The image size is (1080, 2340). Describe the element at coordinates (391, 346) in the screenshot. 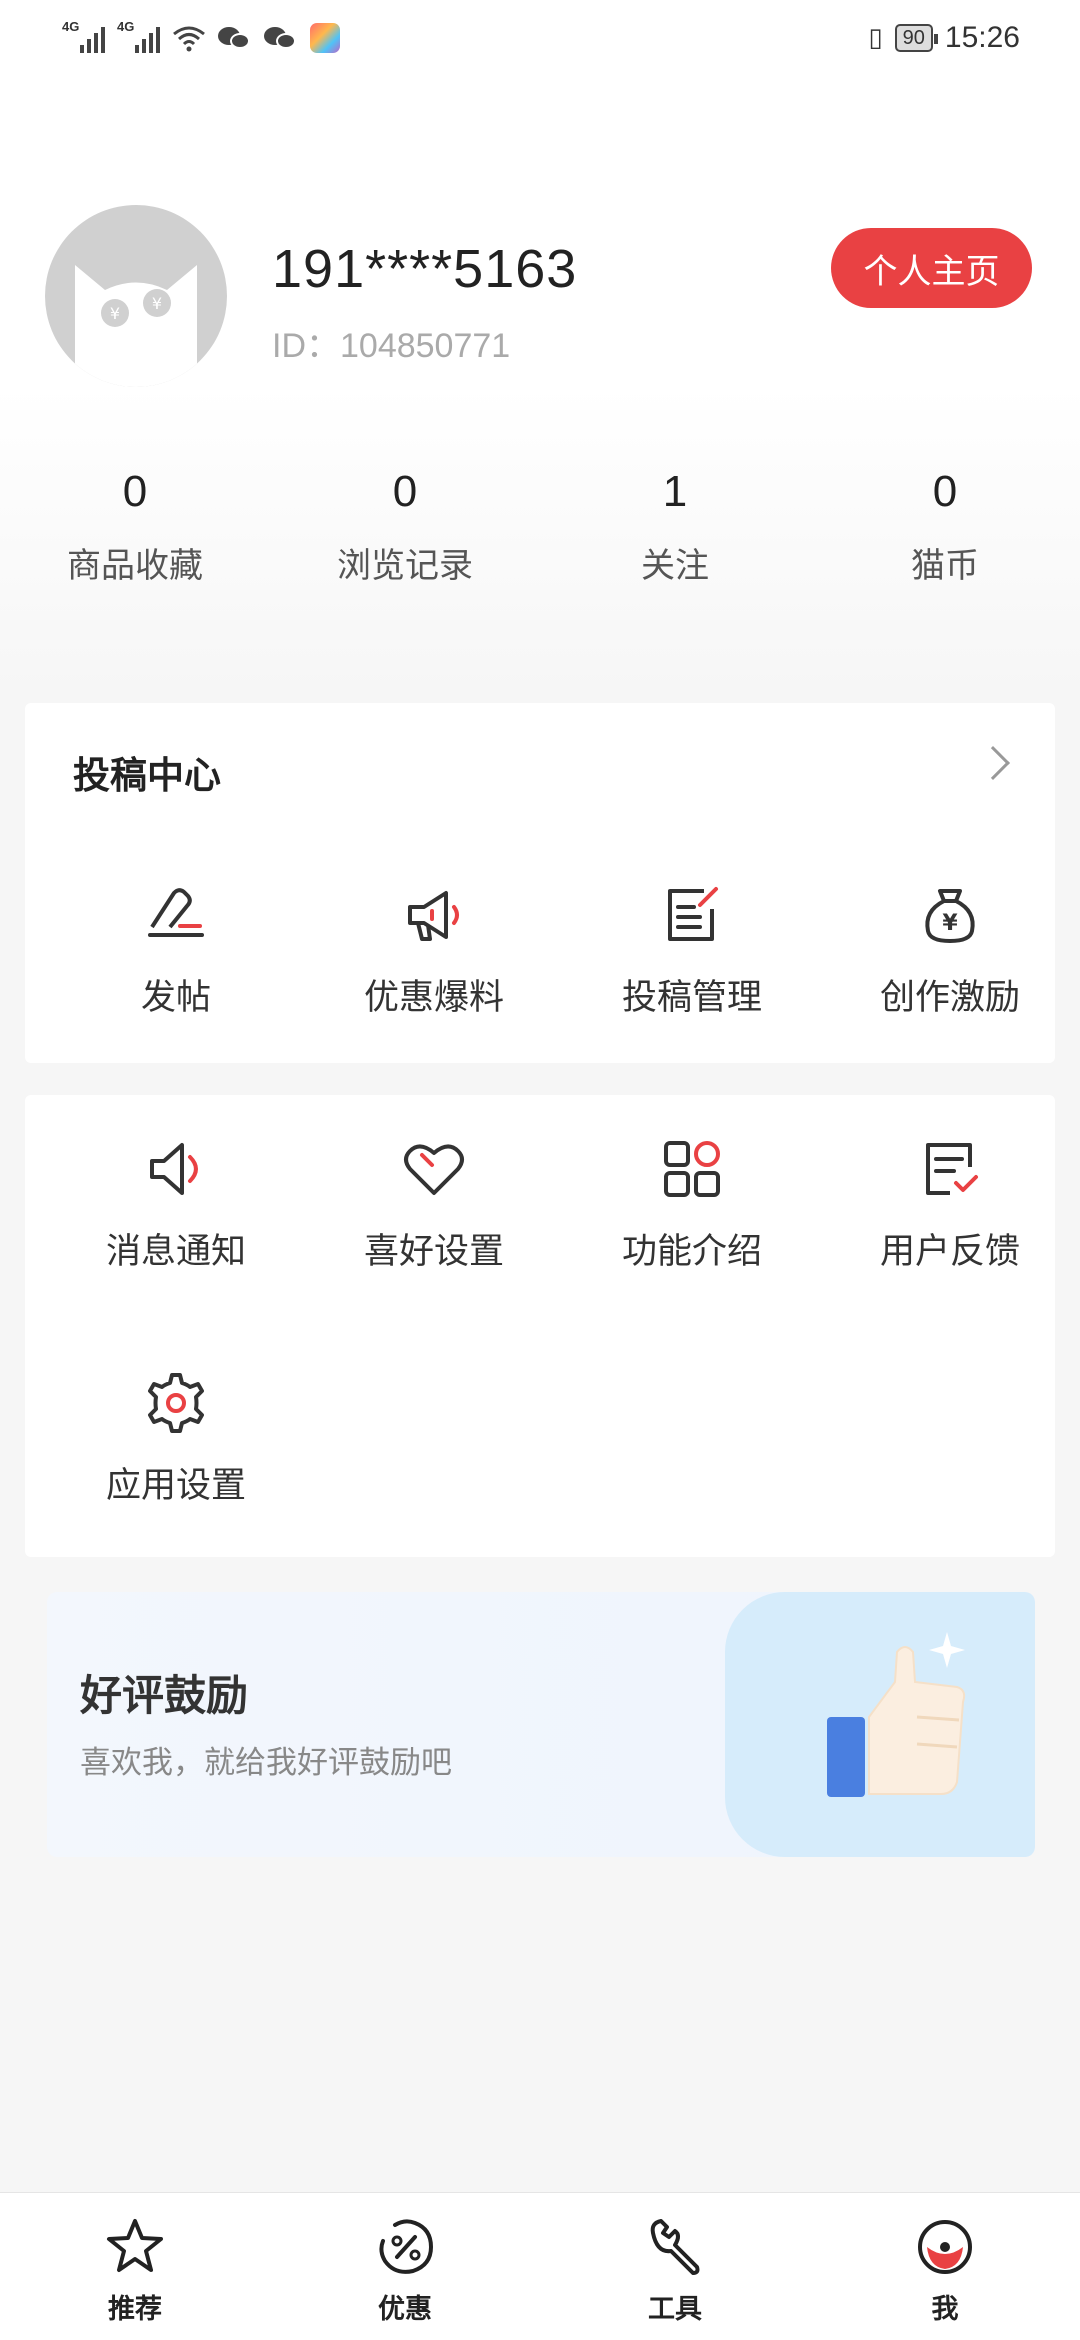

I see `user-id: ID：104850771` at that location.